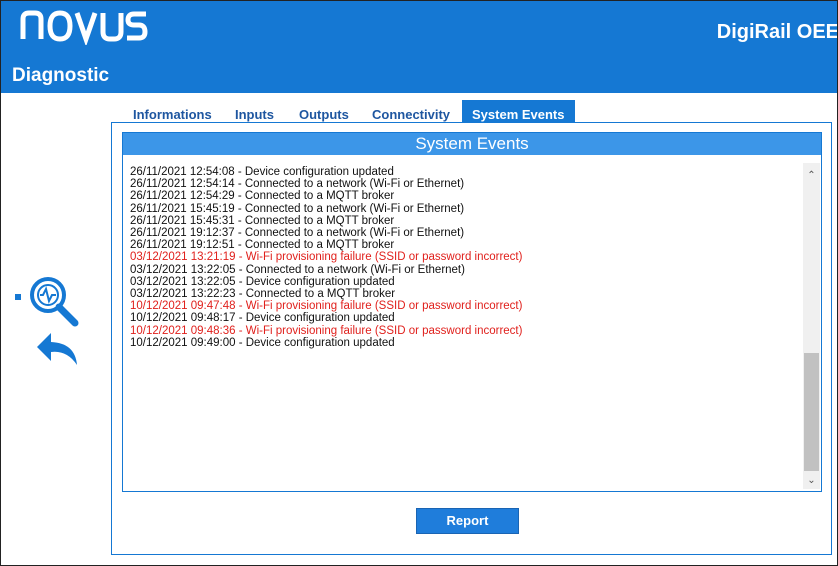  What do you see at coordinates (811, 412) in the screenshot?
I see `scrollbar-thumb` at bounding box center [811, 412].